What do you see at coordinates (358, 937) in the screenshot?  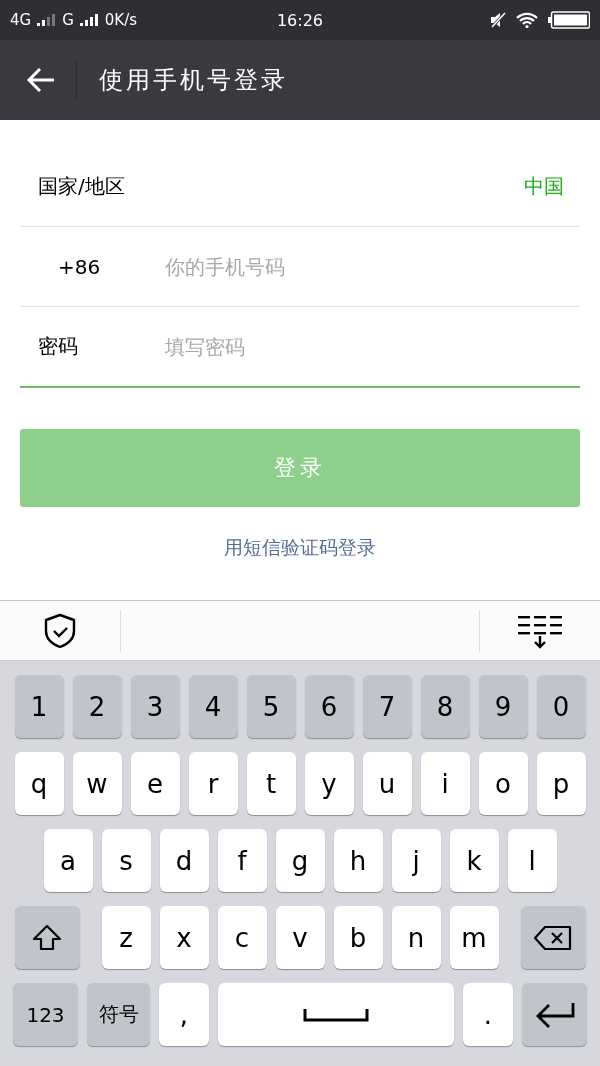 I see `key: b` at bounding box center [358, 937].